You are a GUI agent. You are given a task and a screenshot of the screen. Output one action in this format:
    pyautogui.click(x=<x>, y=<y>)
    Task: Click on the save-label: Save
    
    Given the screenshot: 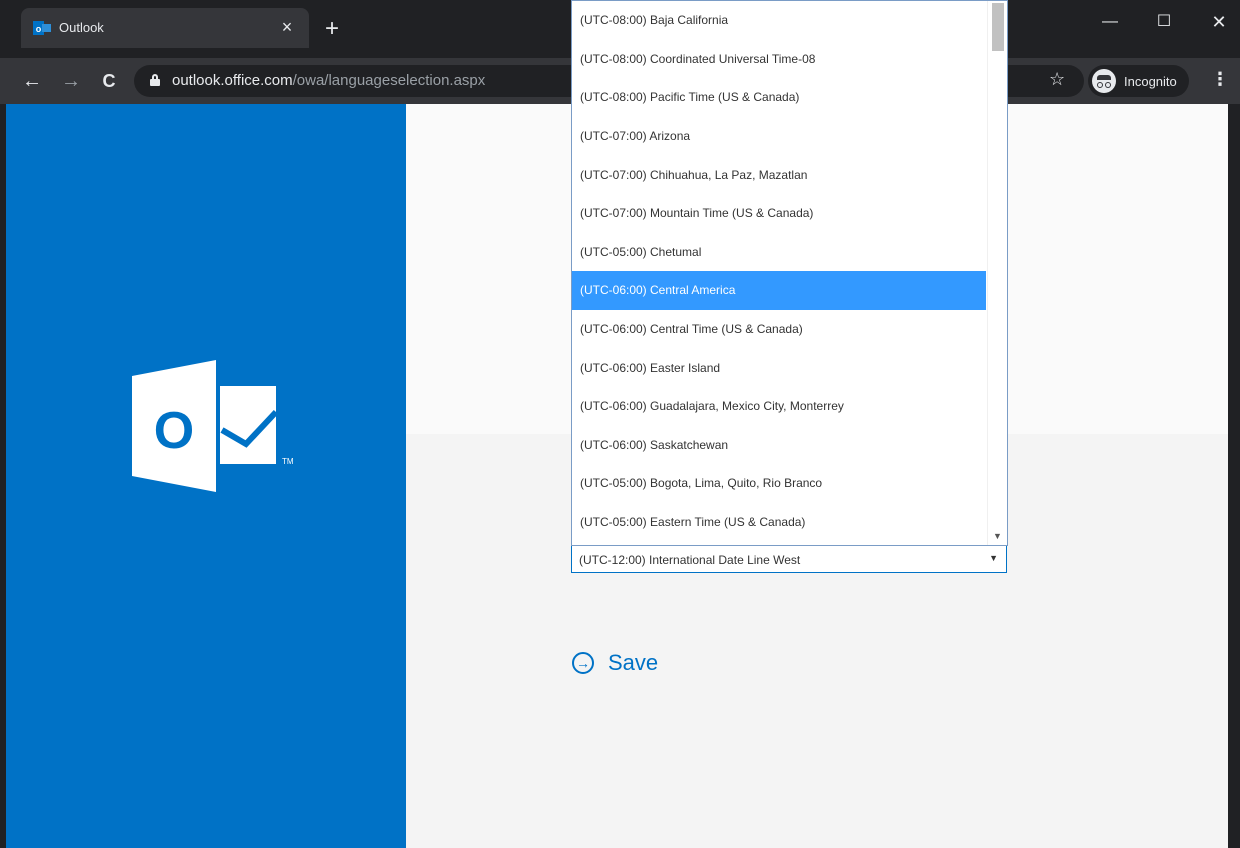 What is the action you would take?
    pyautogui.click(x=633, y=662)
    